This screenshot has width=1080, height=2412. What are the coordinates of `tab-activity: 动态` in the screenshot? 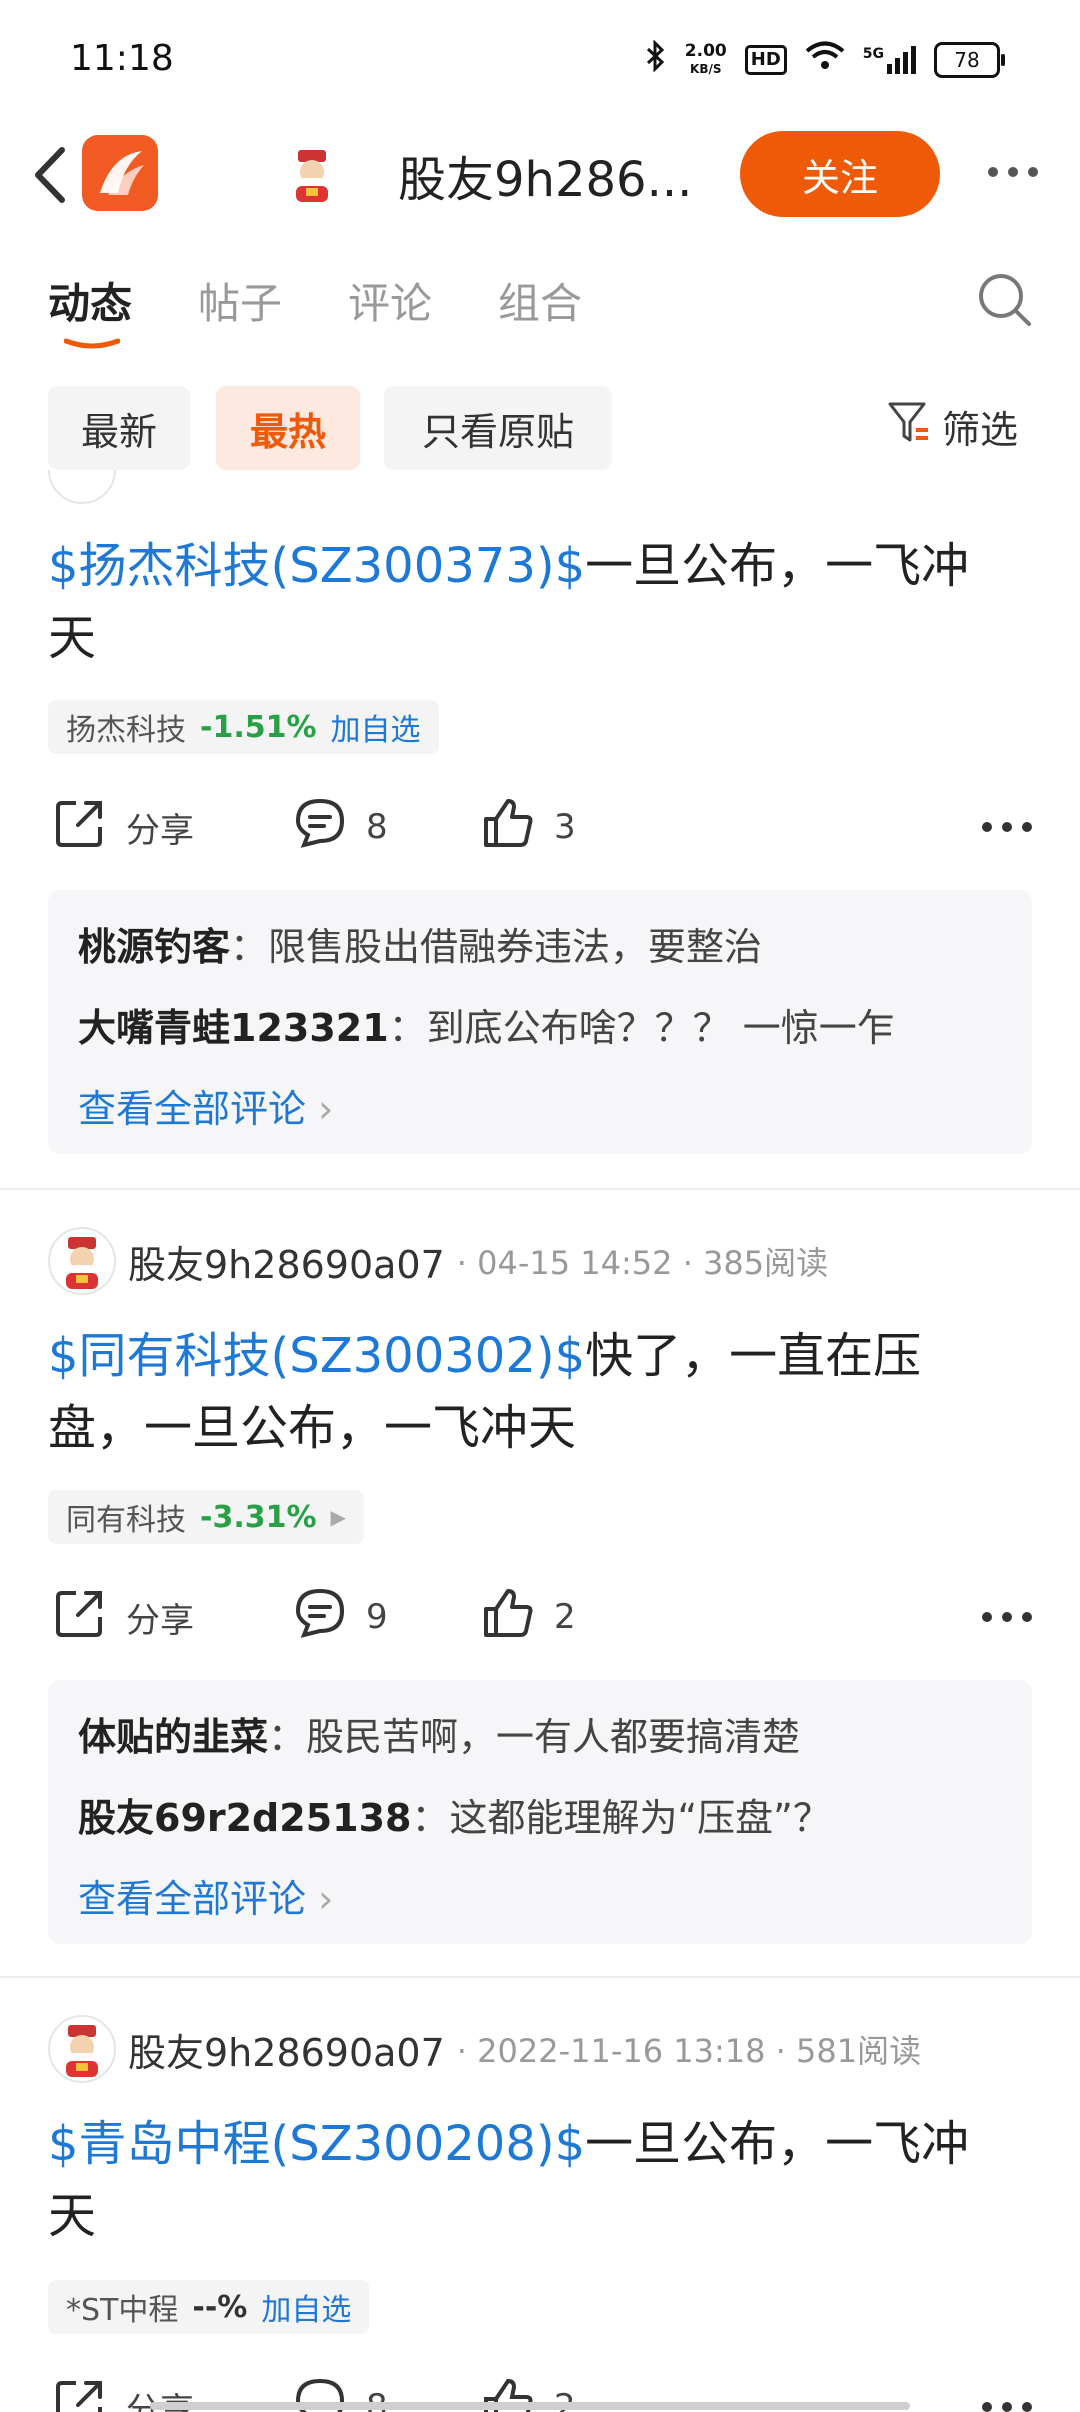 It's located at (90, 300).